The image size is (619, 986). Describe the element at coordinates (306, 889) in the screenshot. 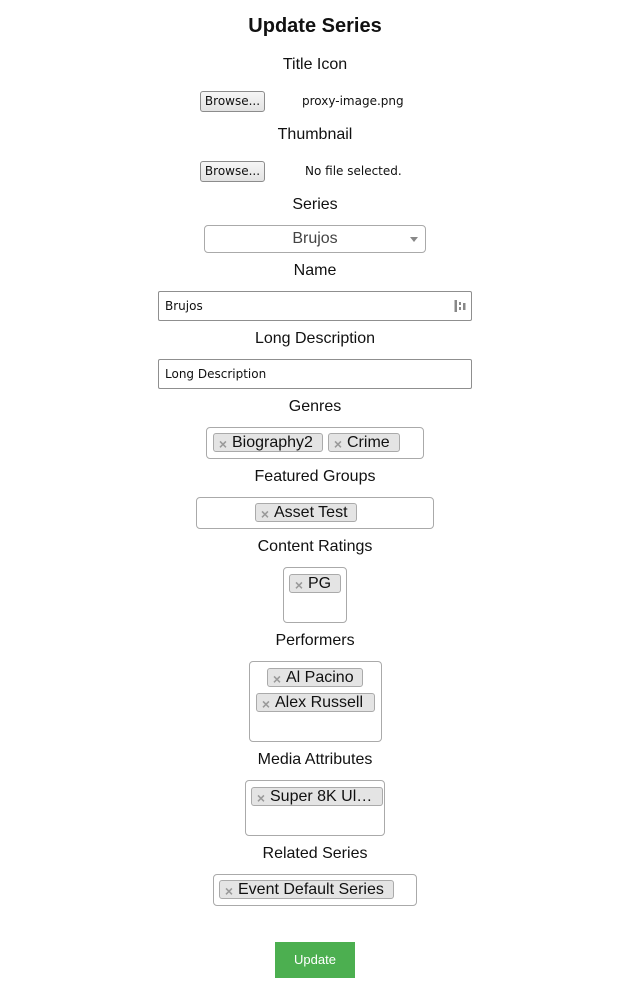

I see `related-series-tag: × Event Default Series` at that location.